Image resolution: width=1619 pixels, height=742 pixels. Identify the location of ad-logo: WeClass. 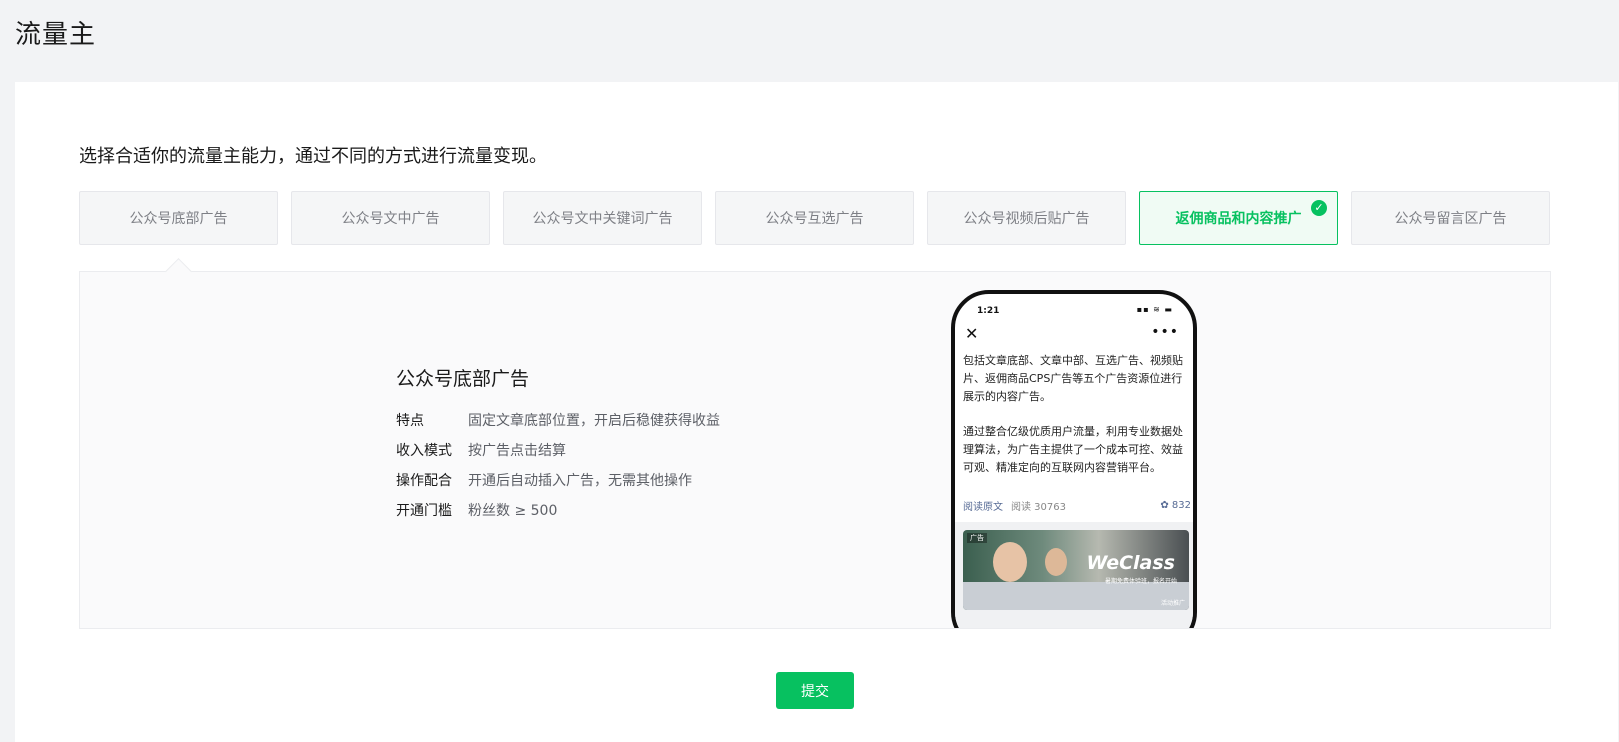
(1130, 563).